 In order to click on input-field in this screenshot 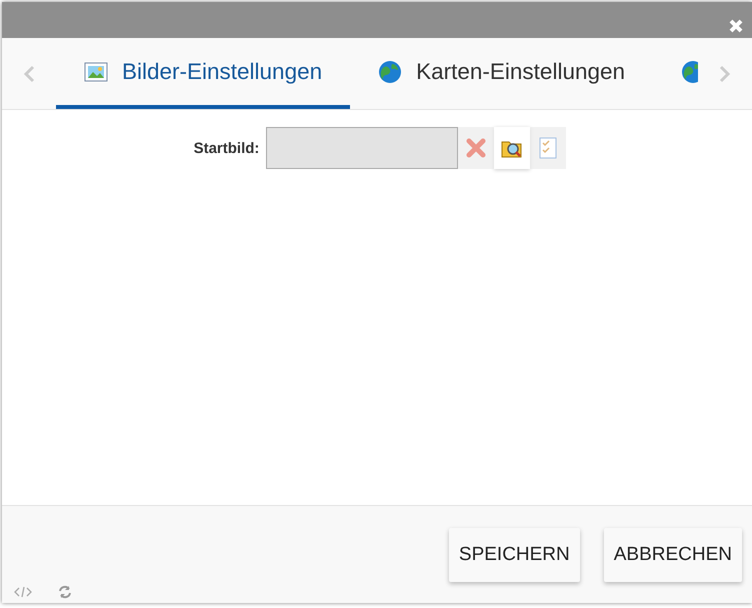, I will do `click(362, 148)`.